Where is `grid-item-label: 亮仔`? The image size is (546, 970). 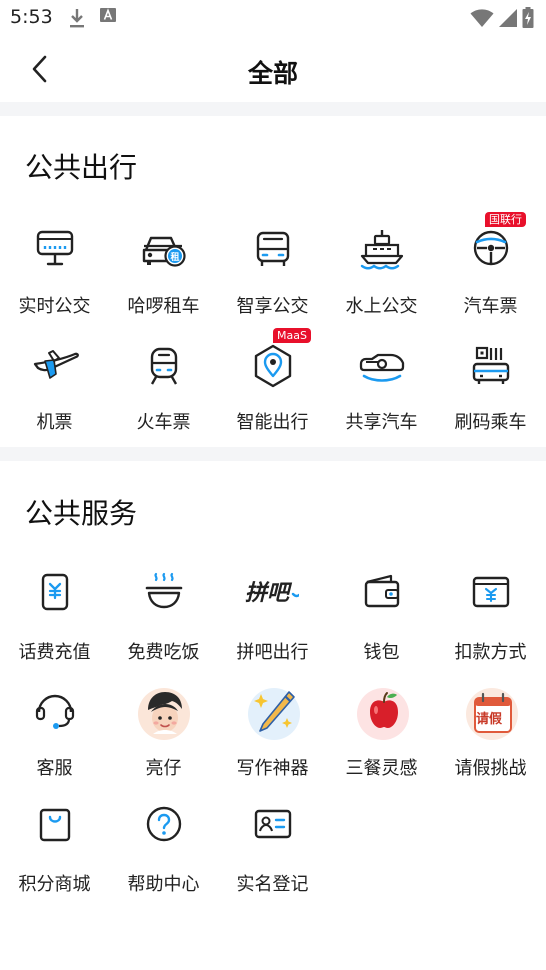 grid-item-label: 亮仔 is located at coordinates (163, 768).